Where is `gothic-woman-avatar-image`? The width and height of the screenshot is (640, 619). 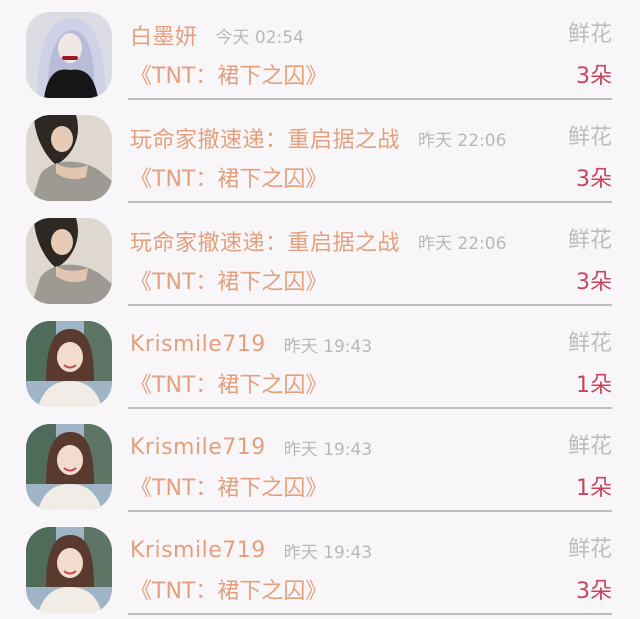 gothic-woman-avatar-image is located at coordinates (69, 55).